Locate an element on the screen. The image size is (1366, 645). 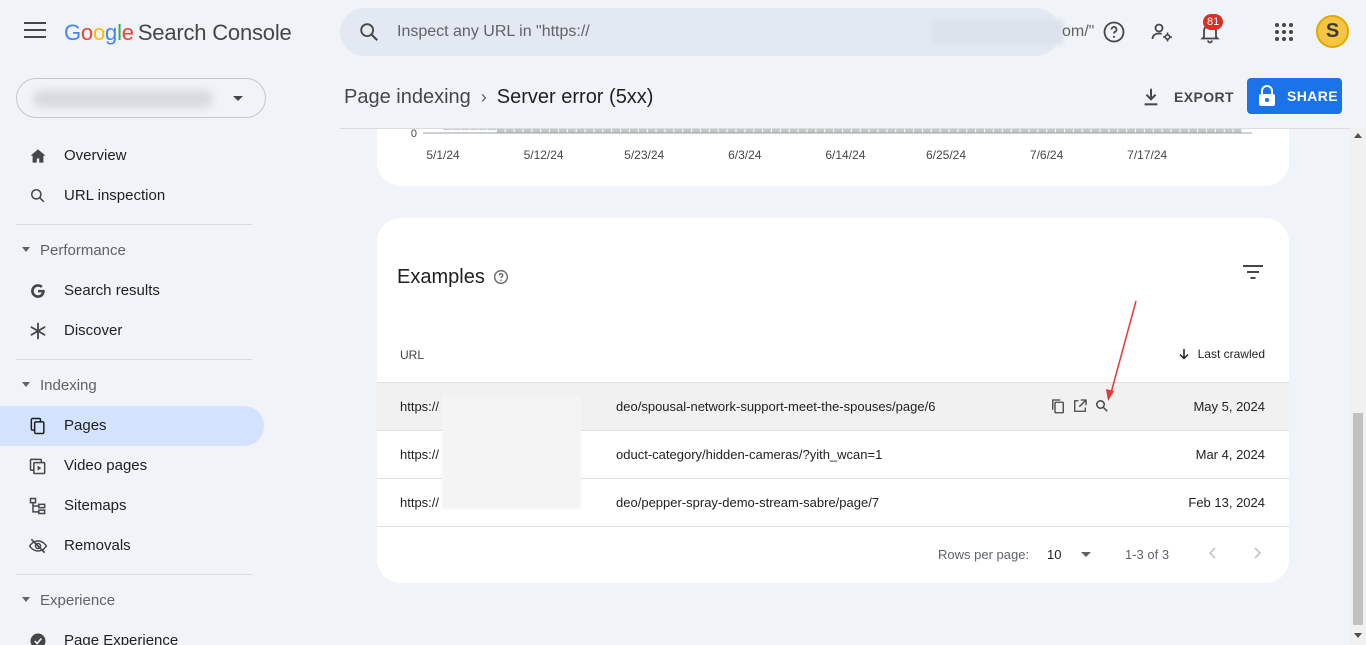
sidebar-section-experience: Experience is located at coordinates (132, 601).